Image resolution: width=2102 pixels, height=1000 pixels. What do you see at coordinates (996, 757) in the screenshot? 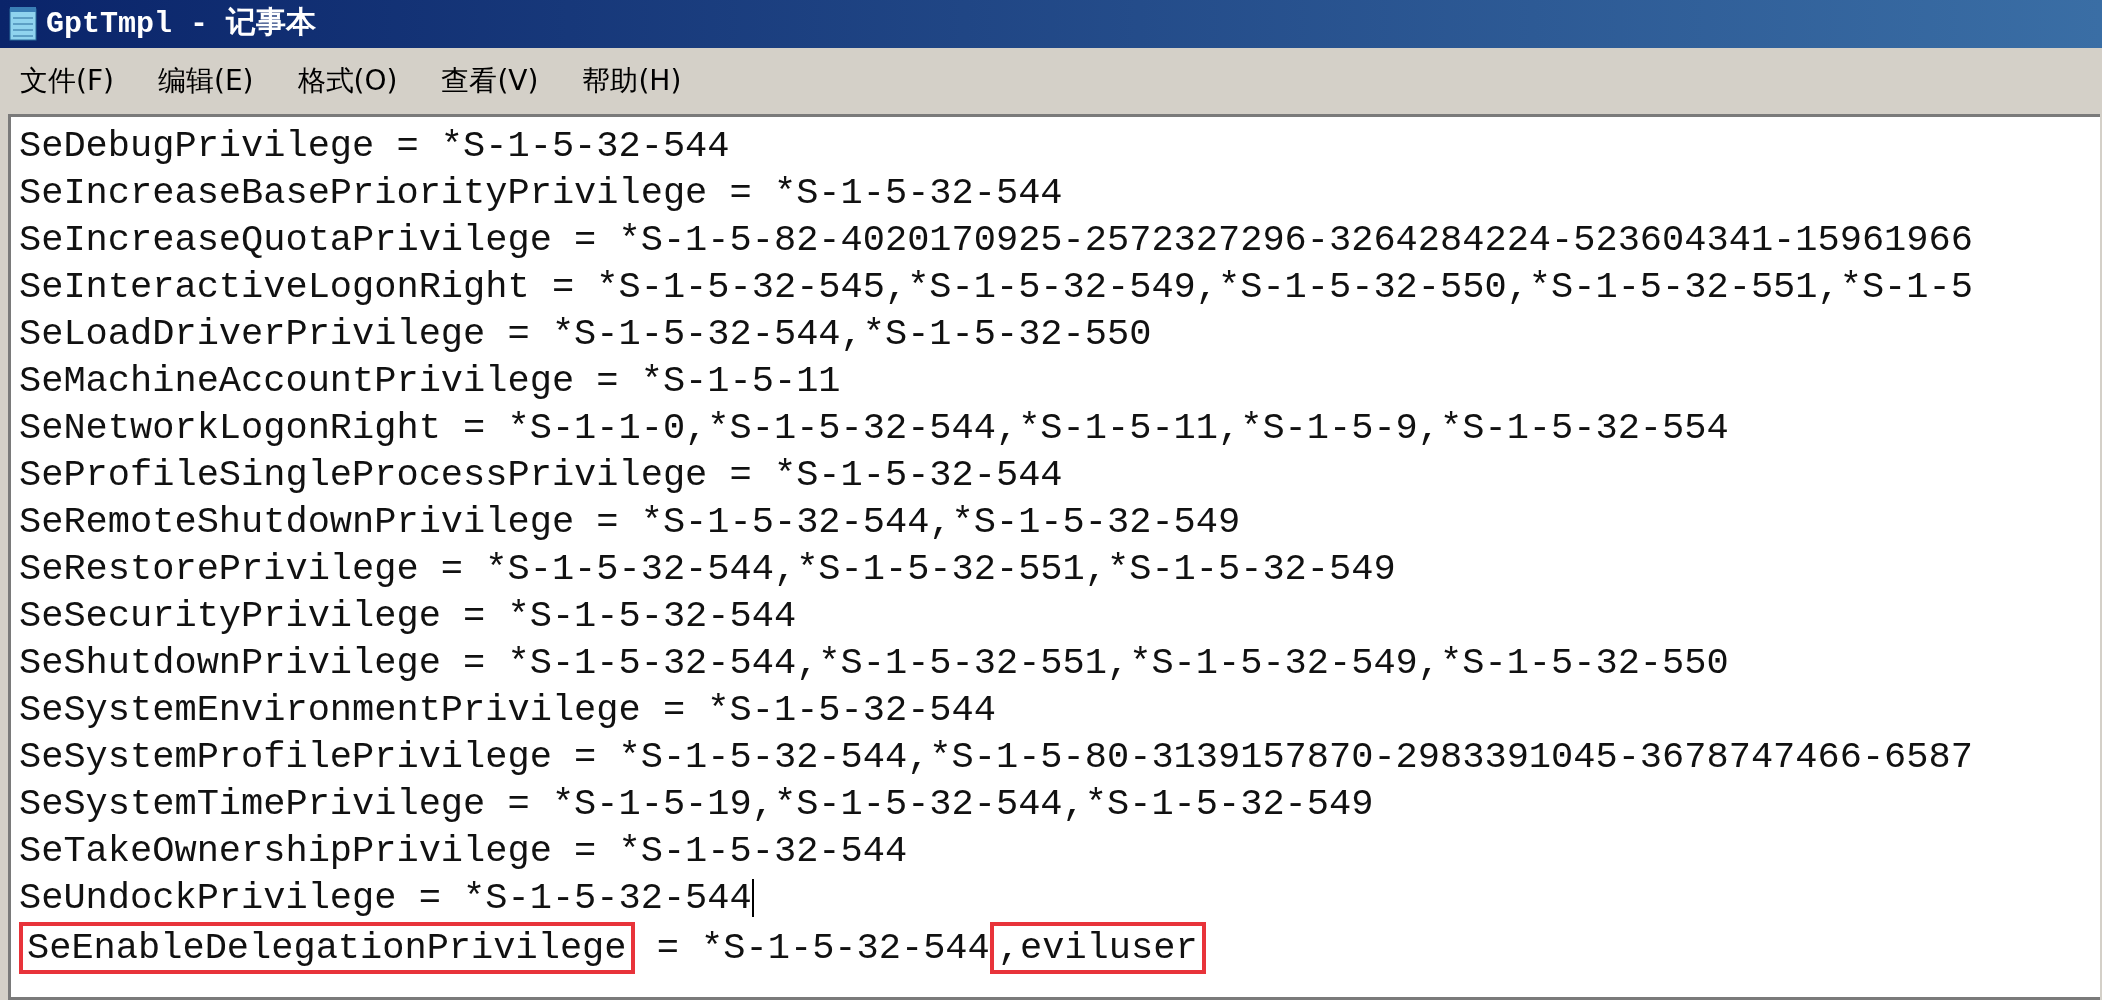
I see `text-line: SeSystemProfilePrivilege = *S-1-5-32-544,*S-1-5-80-3139157870-2983391045-3678747466-6587` at bounding box center [996, 757].